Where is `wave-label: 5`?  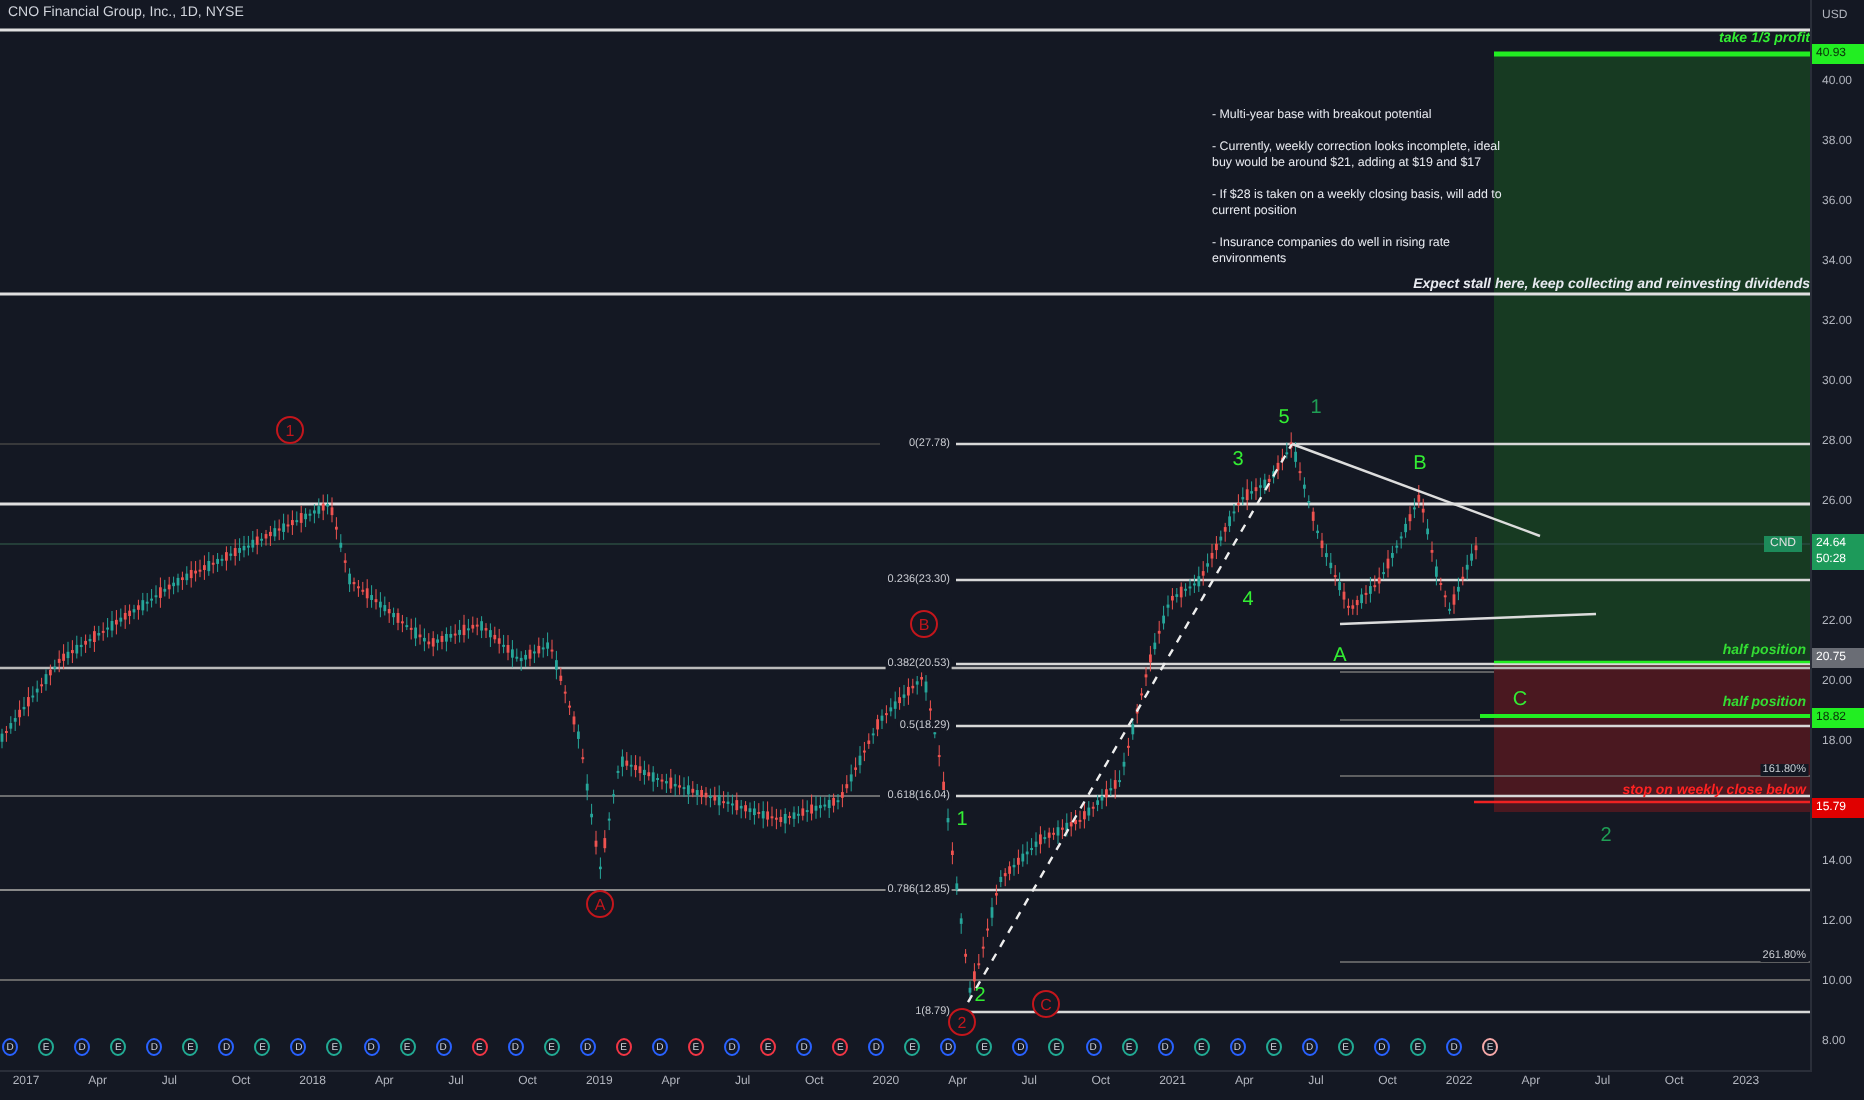 wave-label: 5 is located at coordinates (1284, 418).